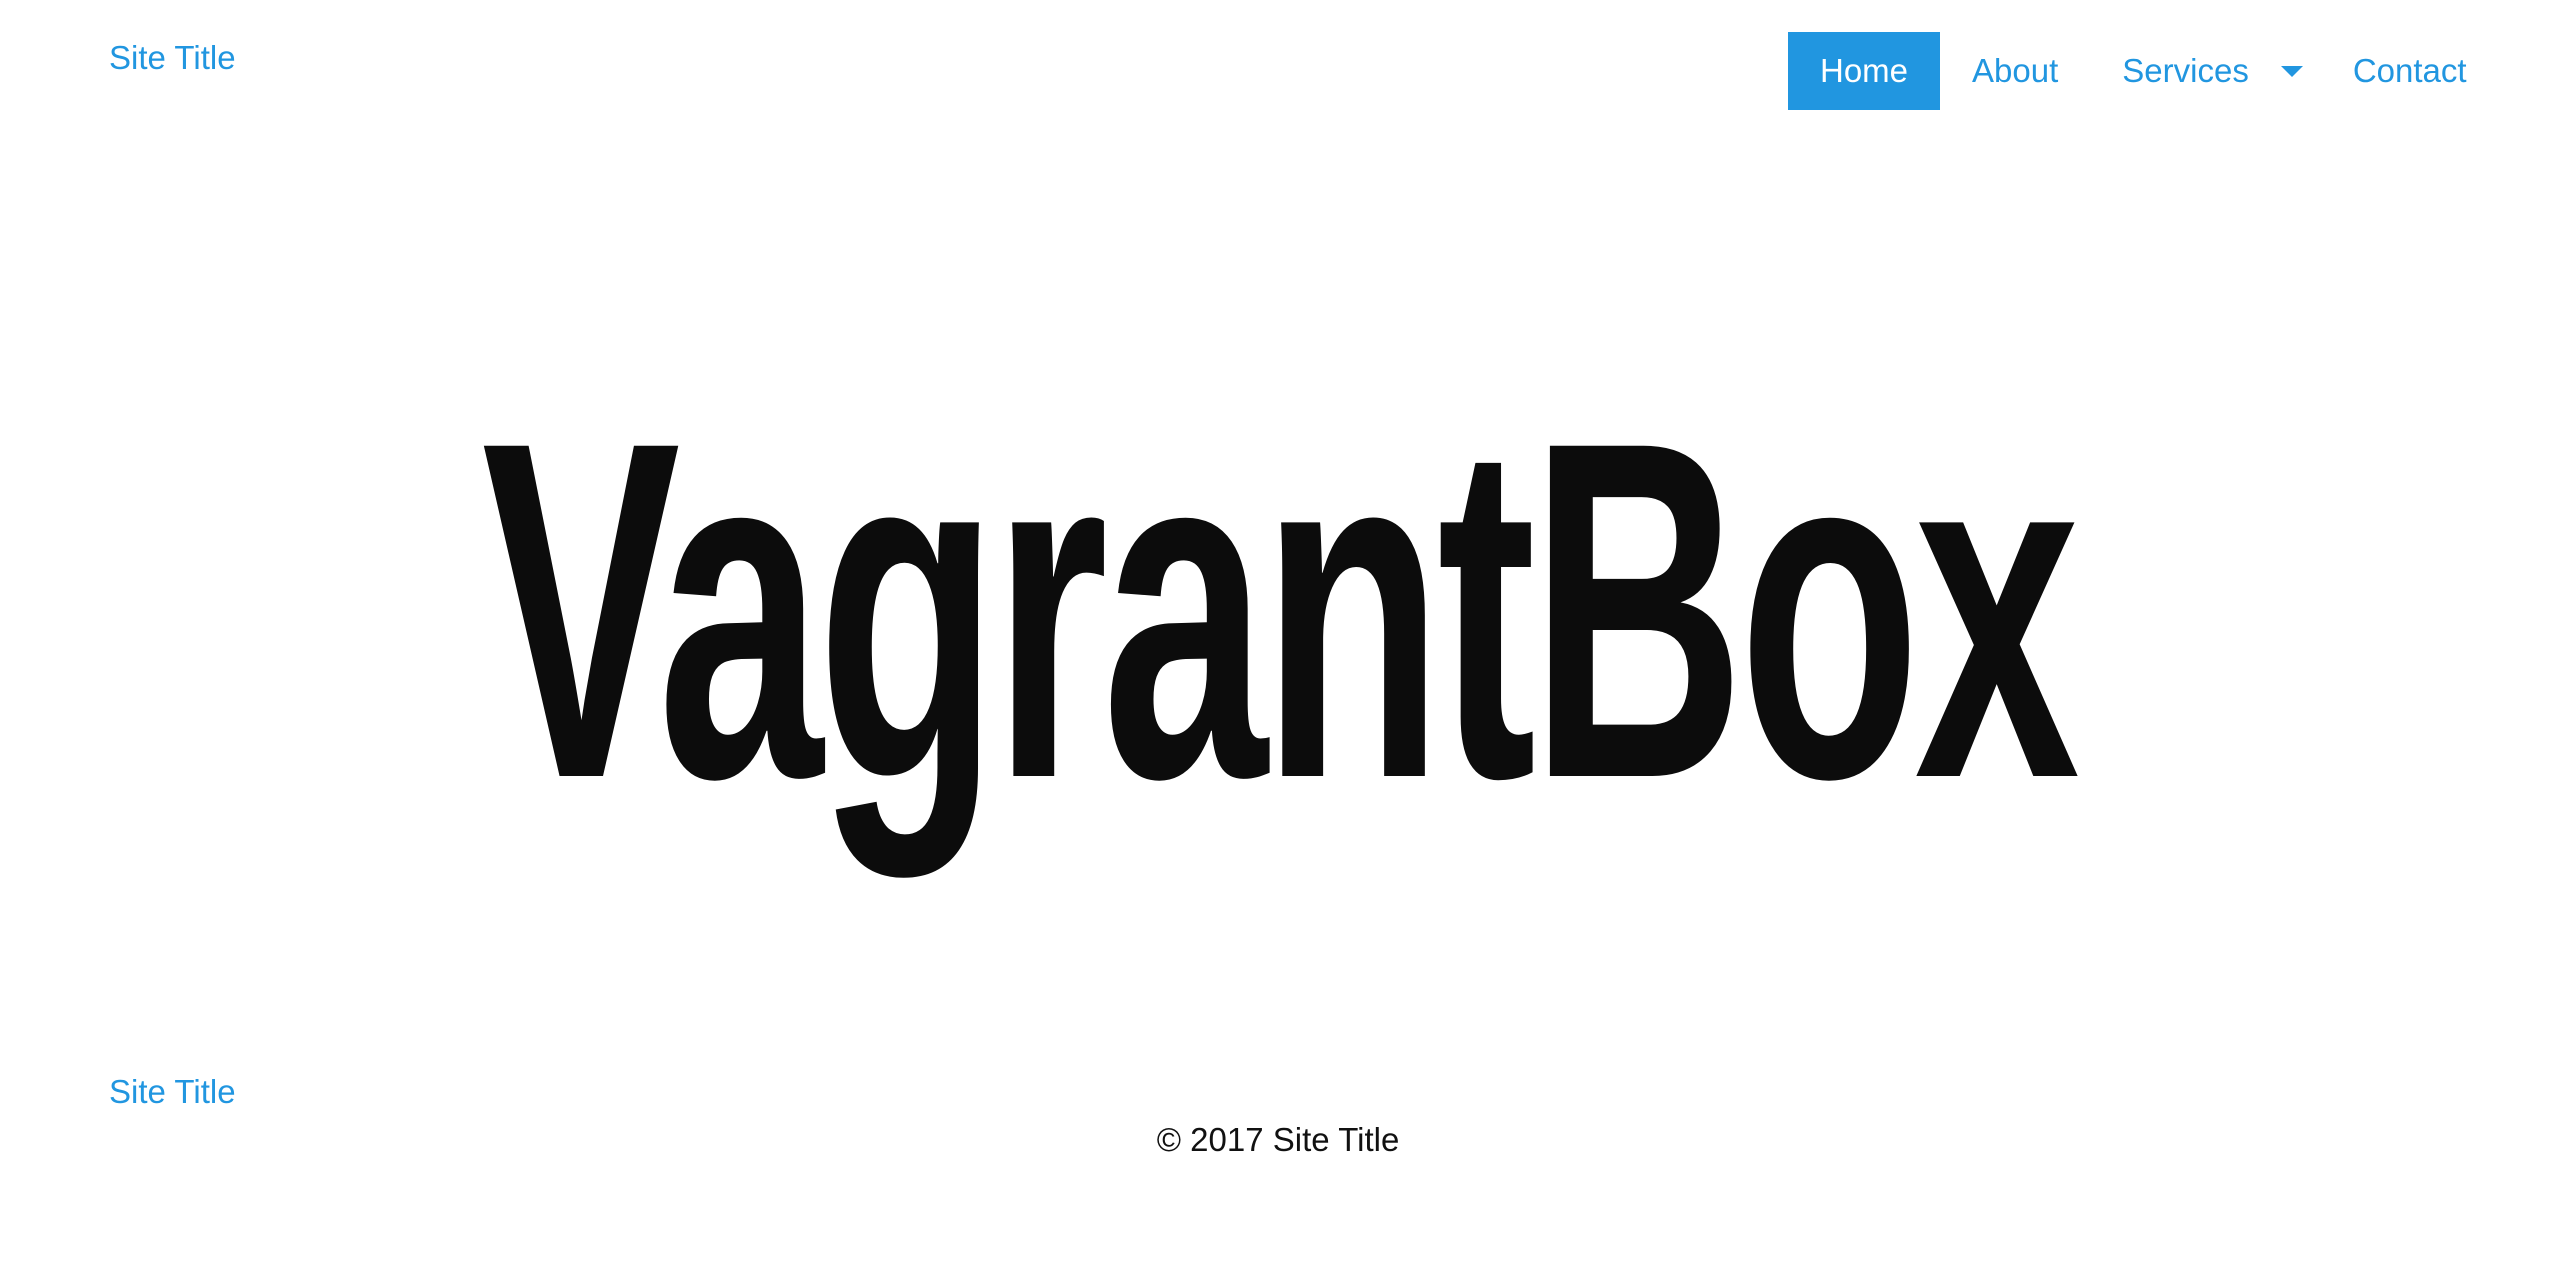 Image resolution: width=2556 pixels, height=1280 pixels. I want to click on main-nav: Home About Services Contact, so click(2143, 71).